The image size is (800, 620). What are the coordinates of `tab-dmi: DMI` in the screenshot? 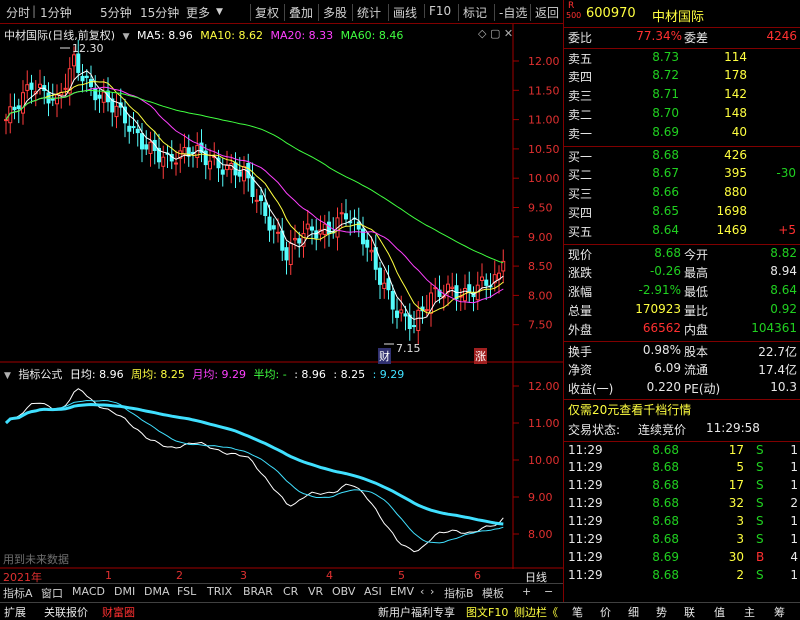 It's located at (124, 591).